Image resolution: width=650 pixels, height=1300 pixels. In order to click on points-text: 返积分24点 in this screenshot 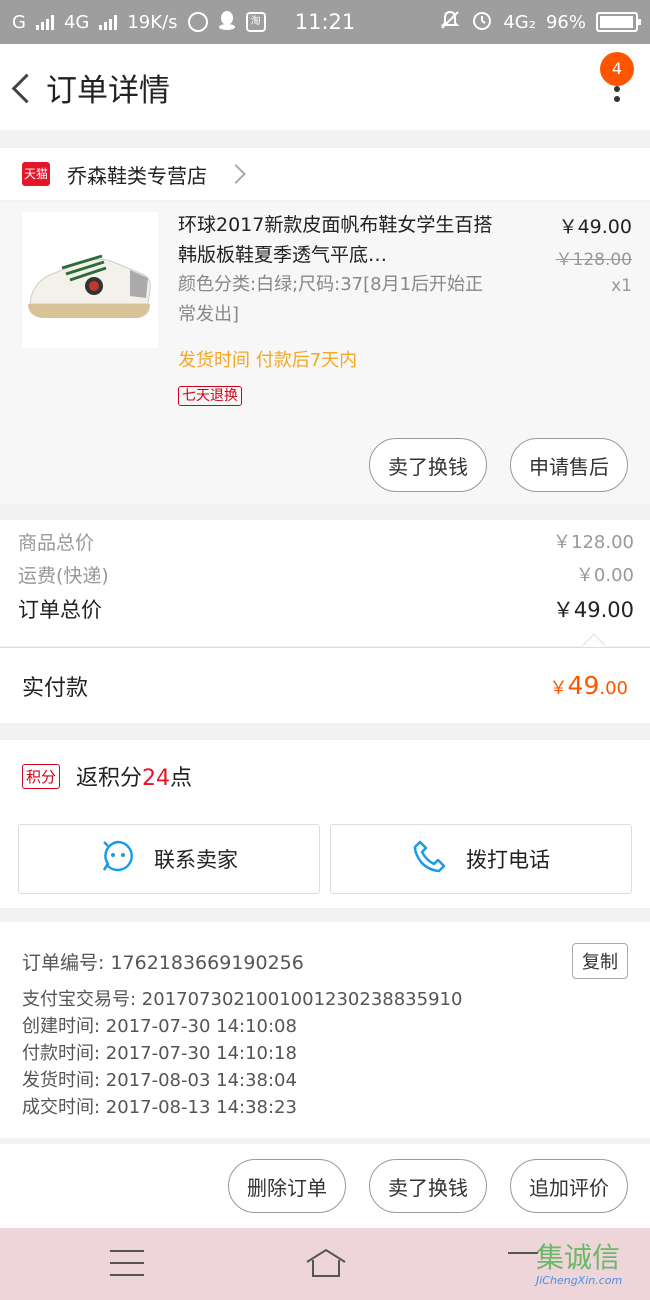, I will do `click(134, 776)`.